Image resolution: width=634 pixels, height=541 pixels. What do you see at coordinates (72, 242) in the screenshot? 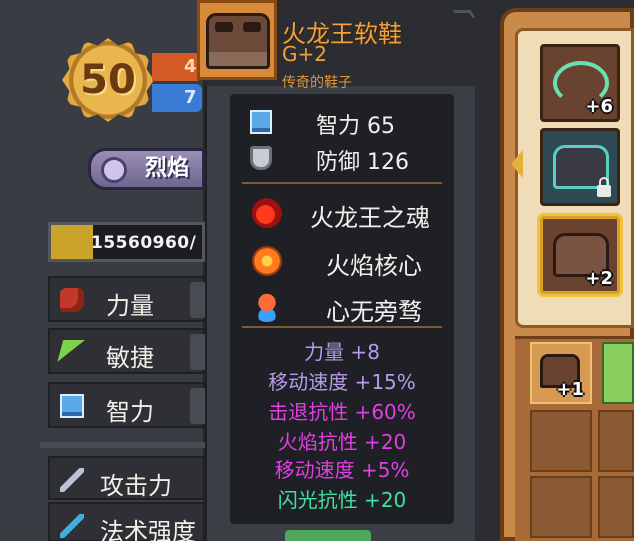
I see `experience-fill` at bounding box center [72, 242].